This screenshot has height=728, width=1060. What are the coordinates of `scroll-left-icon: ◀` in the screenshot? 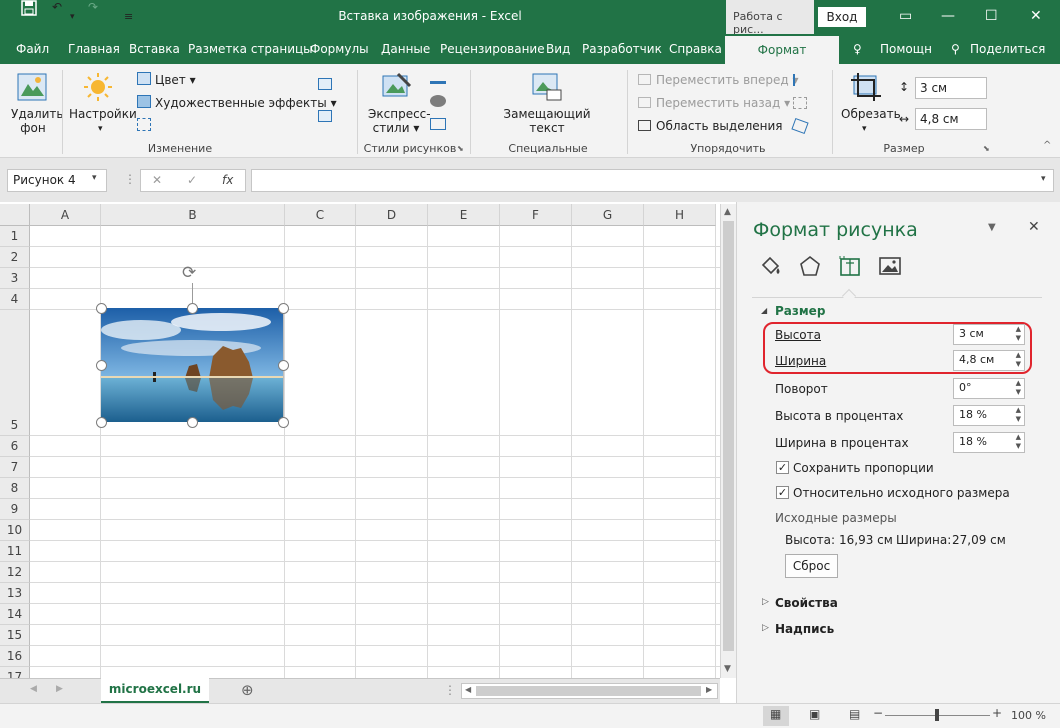 It's located at (468, 689).